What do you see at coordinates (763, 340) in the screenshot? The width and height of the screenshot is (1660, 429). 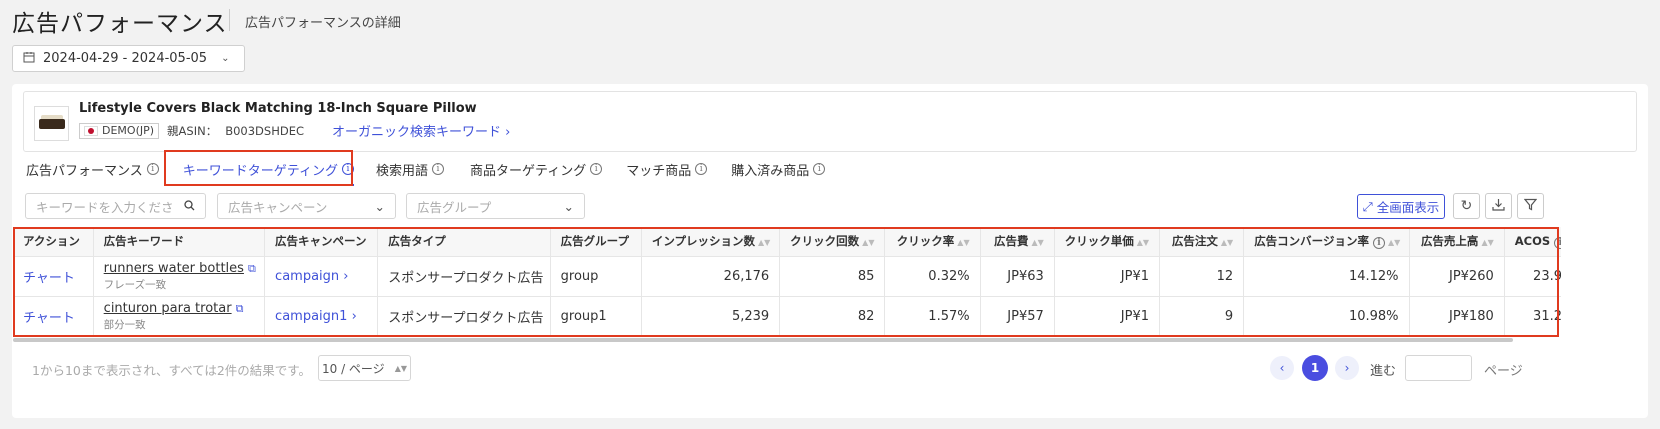 I see `horizontal-scrollbar` at bounding box center [763, 340].